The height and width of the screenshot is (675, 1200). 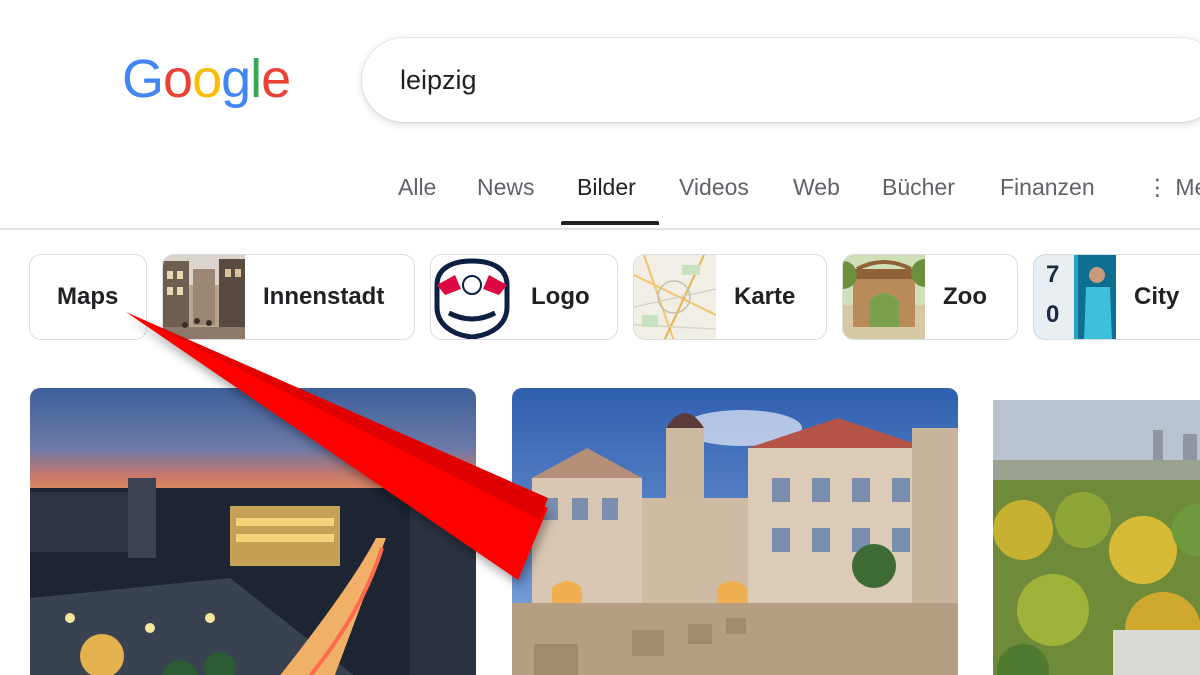 I want to click on image-result, so click(x=1096, y=527).